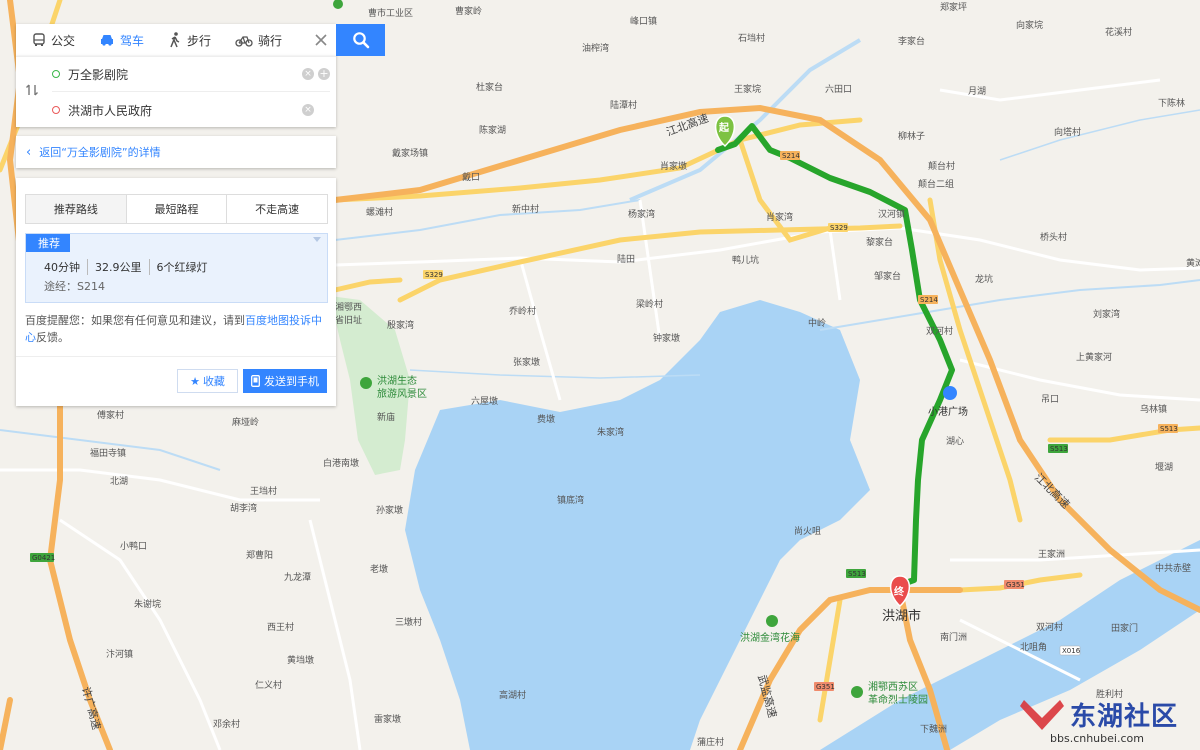 This screenshot has height=750, width=1200. What do you see at coordinates (324, 74) in the screenshot?
I see `add-waypoint-icon: +` at bounding box center [324, 74].